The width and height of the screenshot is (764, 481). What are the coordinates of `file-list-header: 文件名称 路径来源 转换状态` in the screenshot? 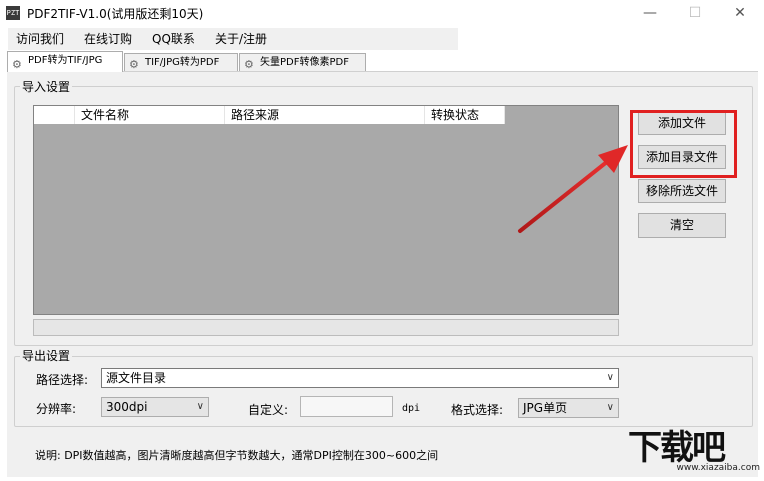 It's located at (269, 115).